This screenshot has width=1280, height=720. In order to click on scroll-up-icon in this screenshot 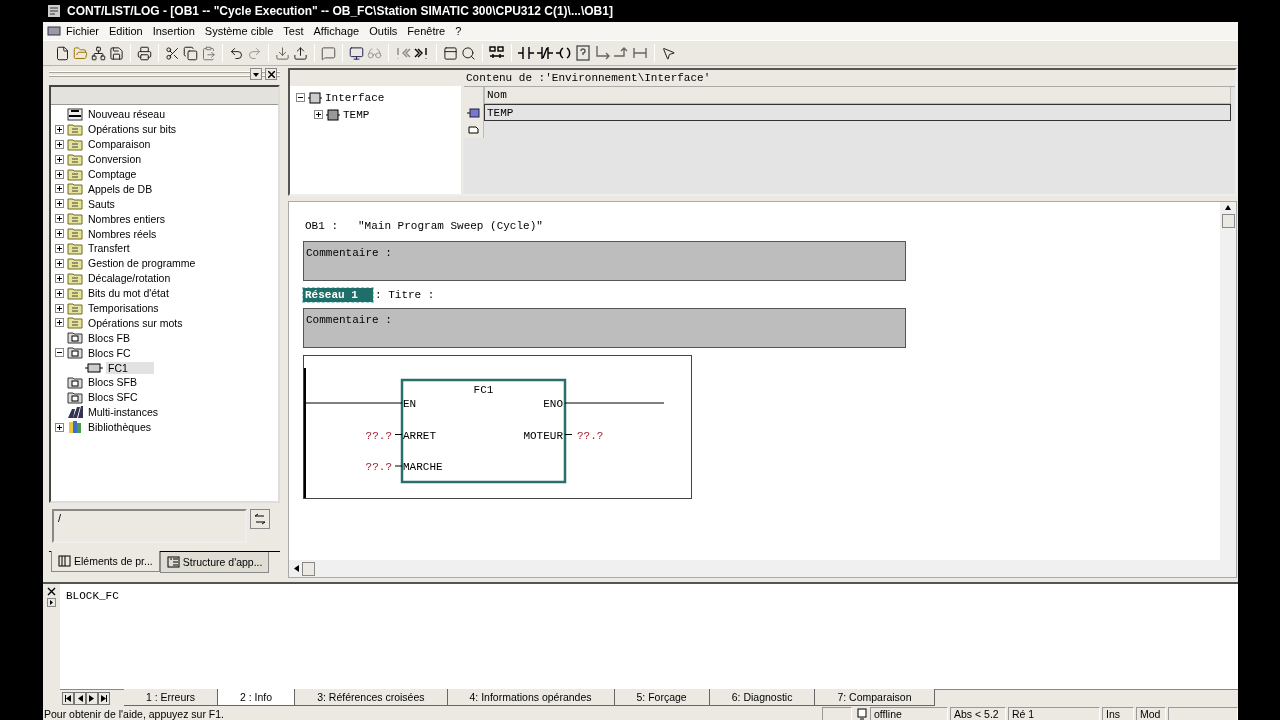, I will do `click(1228, 207)`.